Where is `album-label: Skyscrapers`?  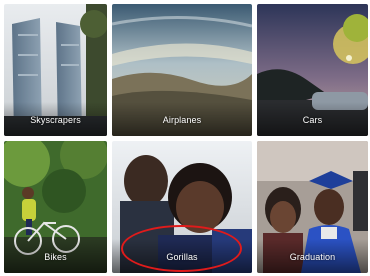 album-label: Skyscrapers is located at coordinates (55, 120).